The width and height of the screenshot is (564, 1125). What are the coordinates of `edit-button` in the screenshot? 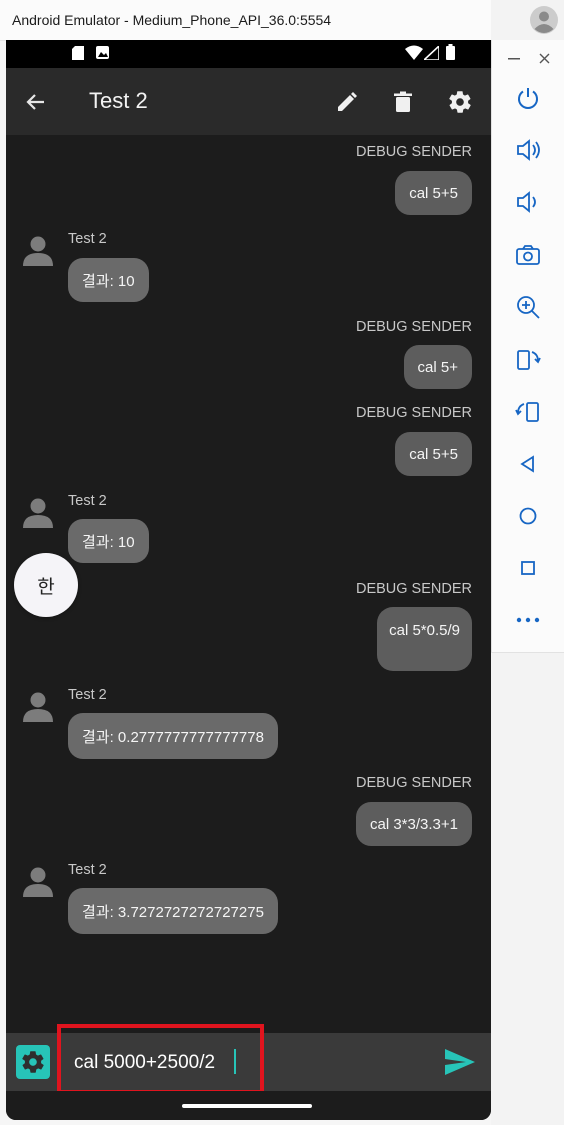 It's located at (347, 102).